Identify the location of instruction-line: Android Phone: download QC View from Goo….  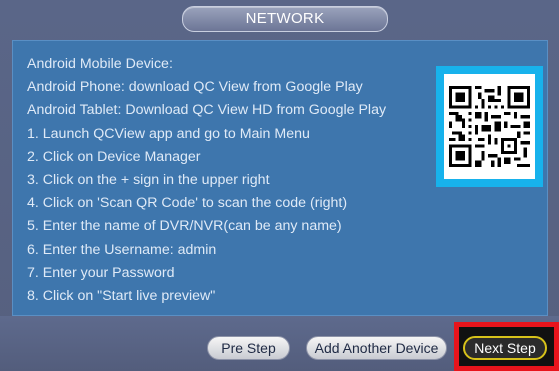
(195, 87).